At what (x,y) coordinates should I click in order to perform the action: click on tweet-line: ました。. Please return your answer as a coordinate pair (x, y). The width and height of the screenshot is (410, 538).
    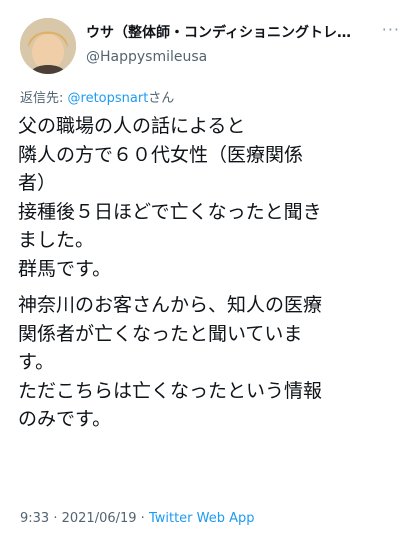
    Looking at the image, I should click on (56, 240).